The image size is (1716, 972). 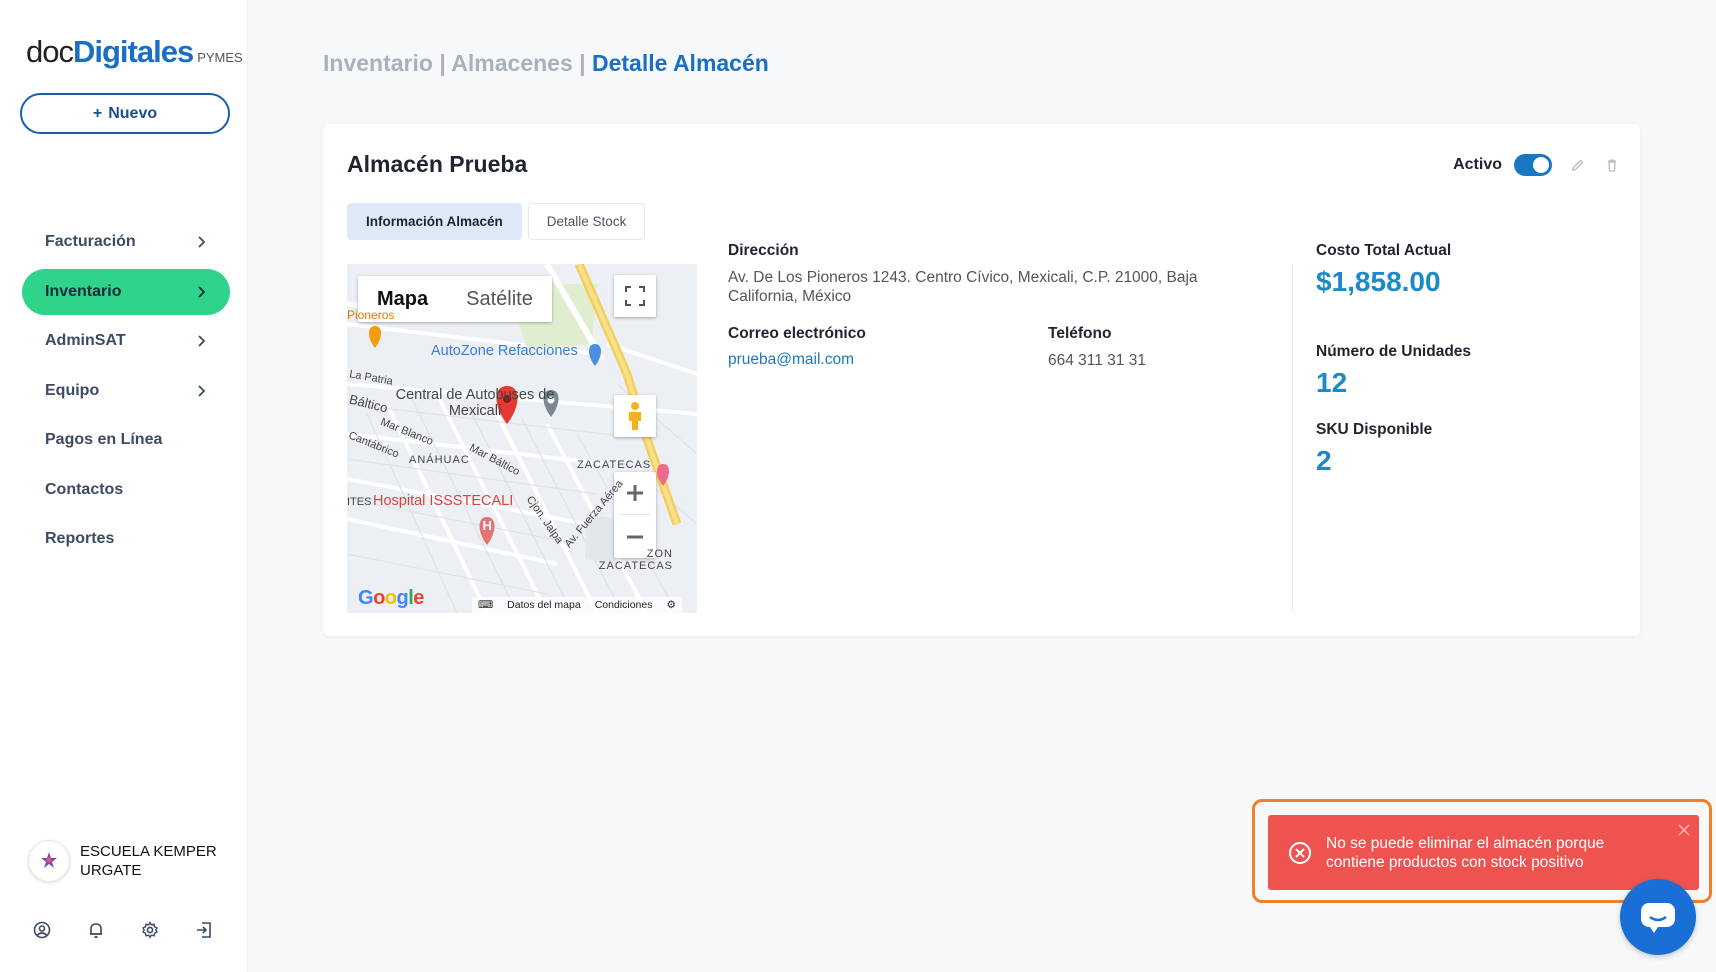 What do you see at coordinates (635, 536) in the screenshot?
I see `minus-icon` at bounding box center [635, 536].